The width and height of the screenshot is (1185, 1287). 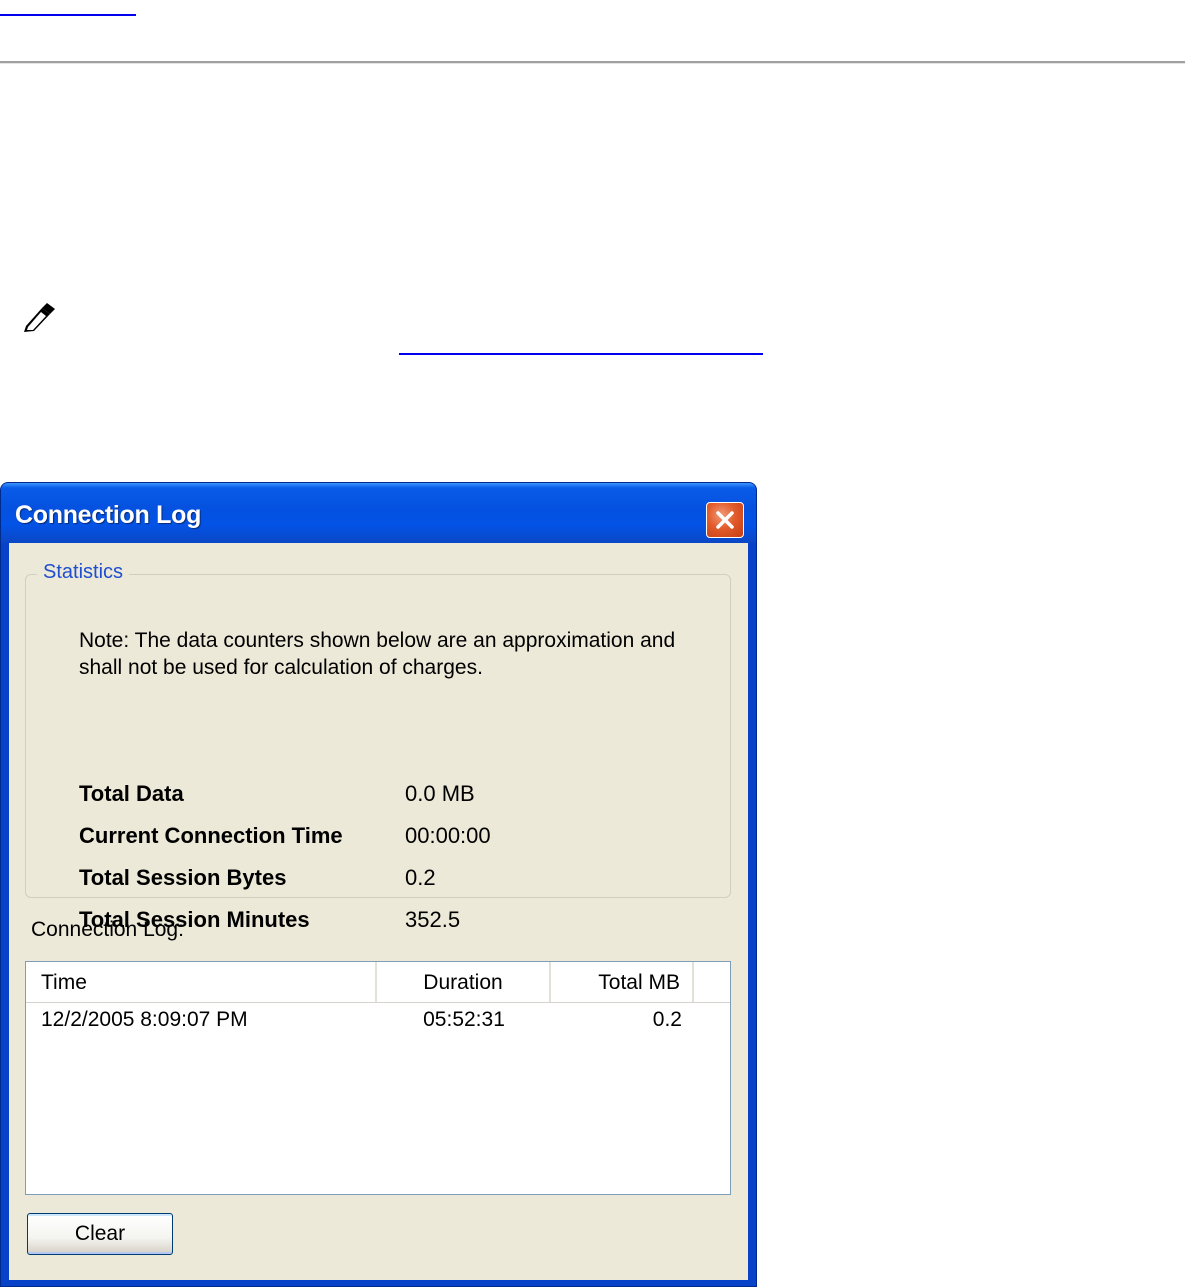 I want to click on stat-value-session-minutes: 352.5, so click(x=433, y=919).